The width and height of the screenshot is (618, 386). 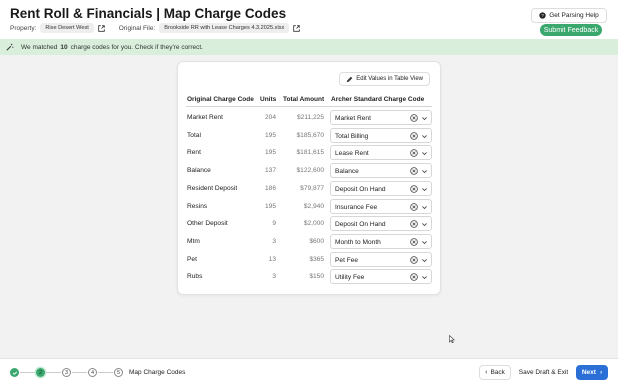 I want to click on step-3: 3, so click(x=66, y=372).